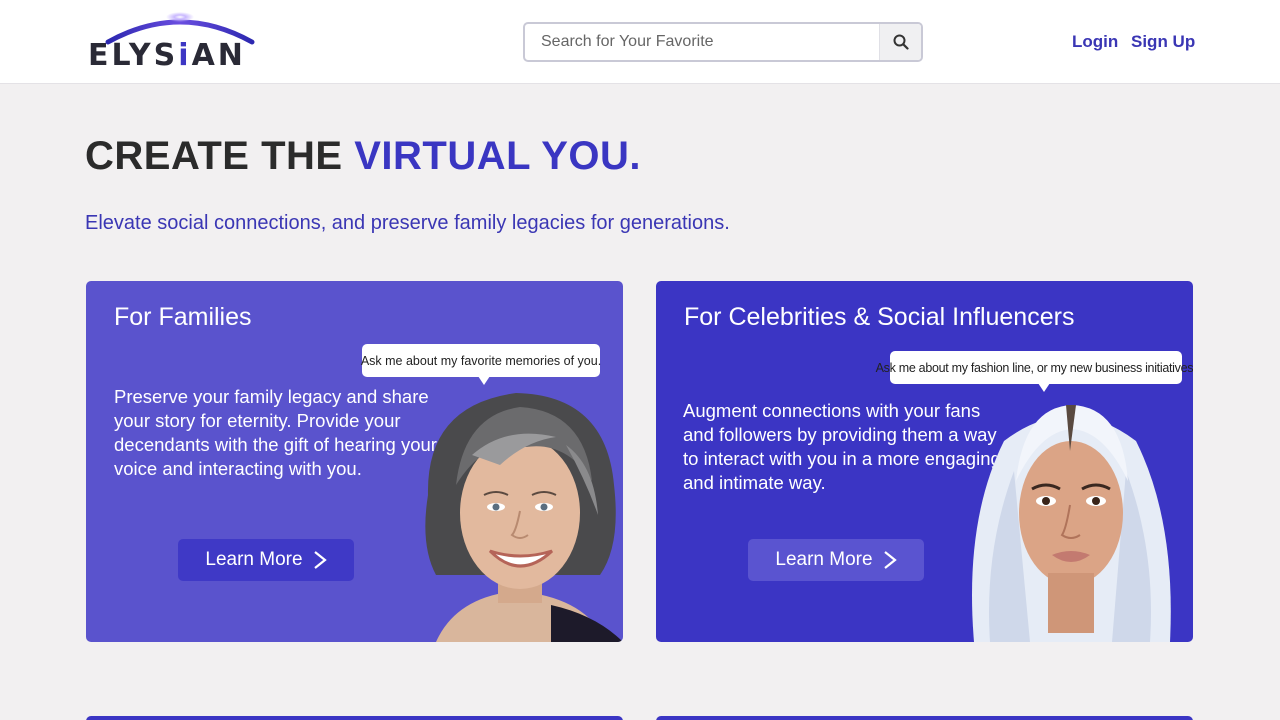 The height and width of the screenshot is (720, 1280). I want to click on site-header: ELYSiAN Login Sign Up, so click(640, 42).